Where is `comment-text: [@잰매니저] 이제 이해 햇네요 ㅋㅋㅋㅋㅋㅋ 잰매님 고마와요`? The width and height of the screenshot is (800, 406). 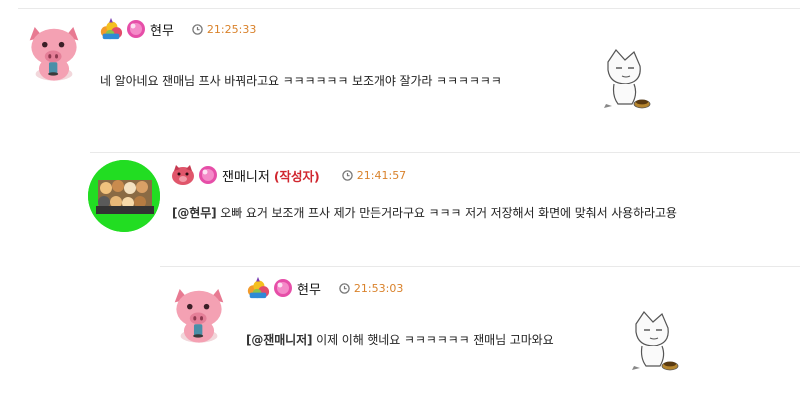 comment-text: [@잰매니저] 이제 이해 햇네요 ㅋㅋㅋㅋㅋㅋ 잰매님 고마와요 is located at coordinates (400, 339).